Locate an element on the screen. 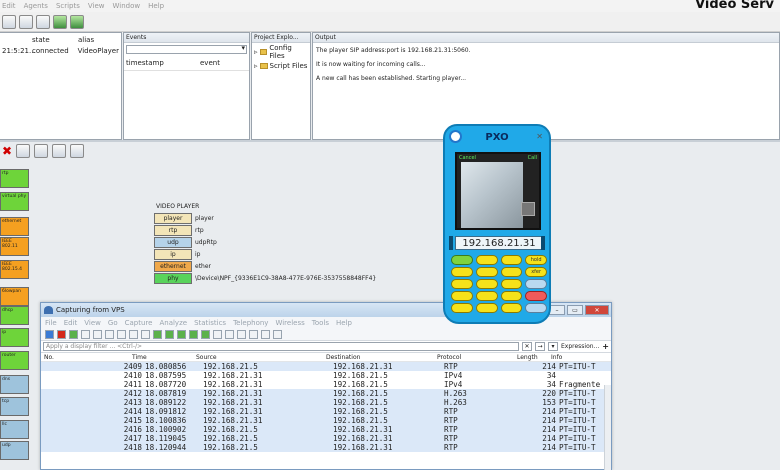  col-state: state is located at coordinates (55, 40).